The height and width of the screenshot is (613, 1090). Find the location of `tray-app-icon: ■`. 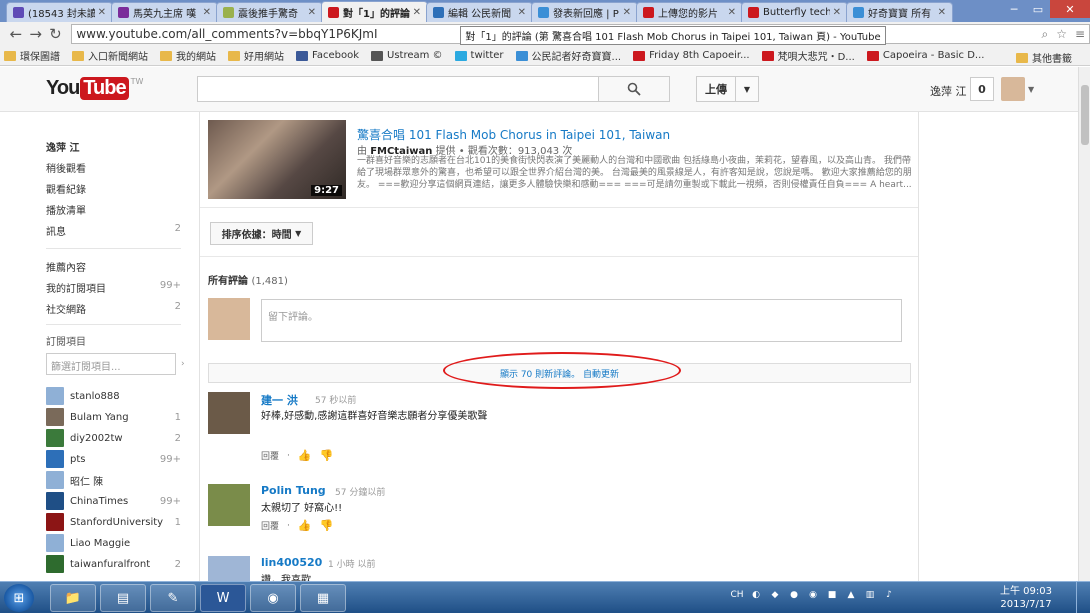

tray-app-icon: ■ is located at coordinates (832, 595).